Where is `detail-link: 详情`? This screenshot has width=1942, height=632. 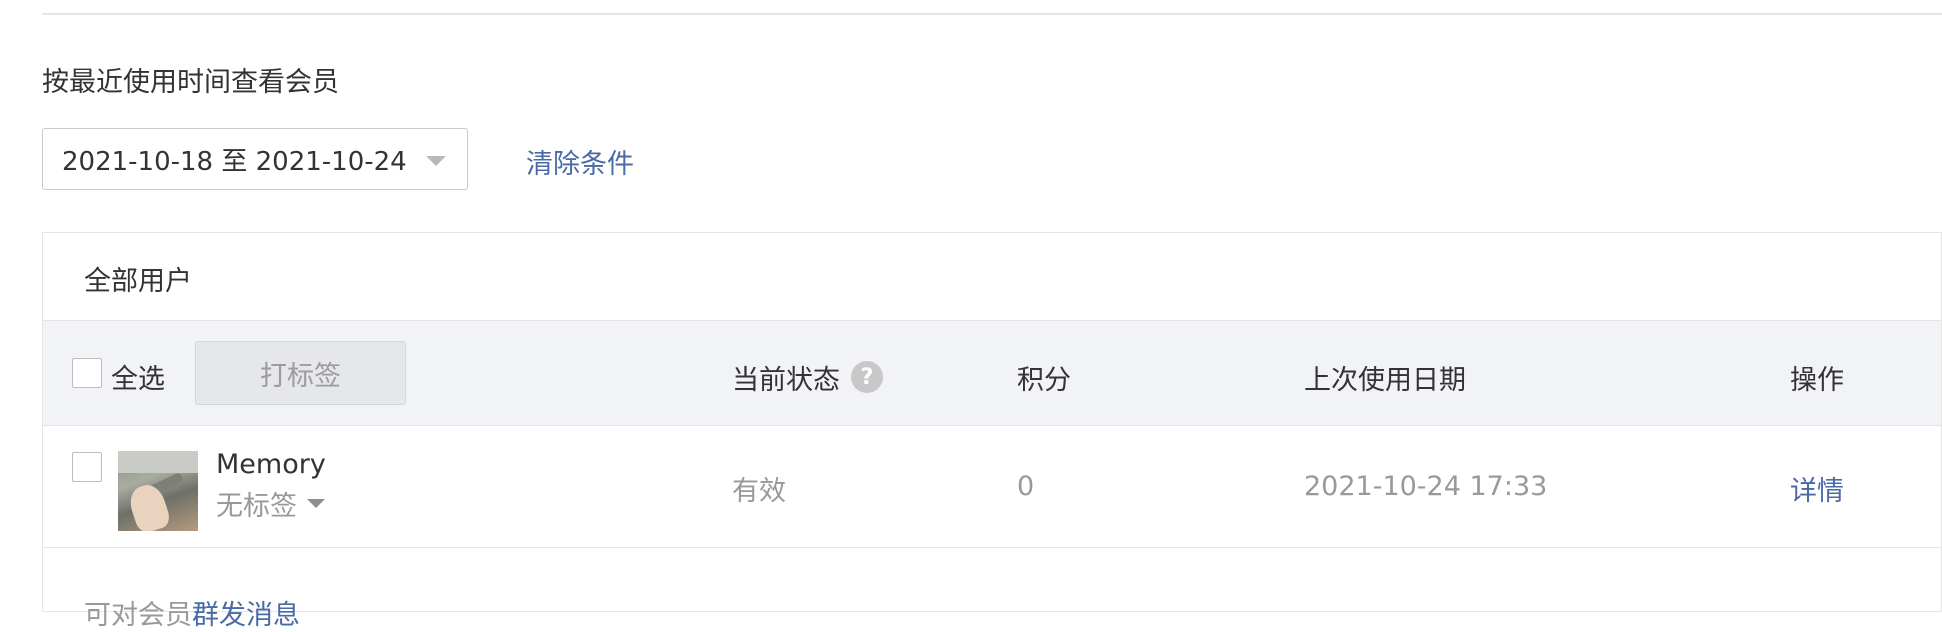 detail-link: 详情 is located at coordinates (1817, 488).